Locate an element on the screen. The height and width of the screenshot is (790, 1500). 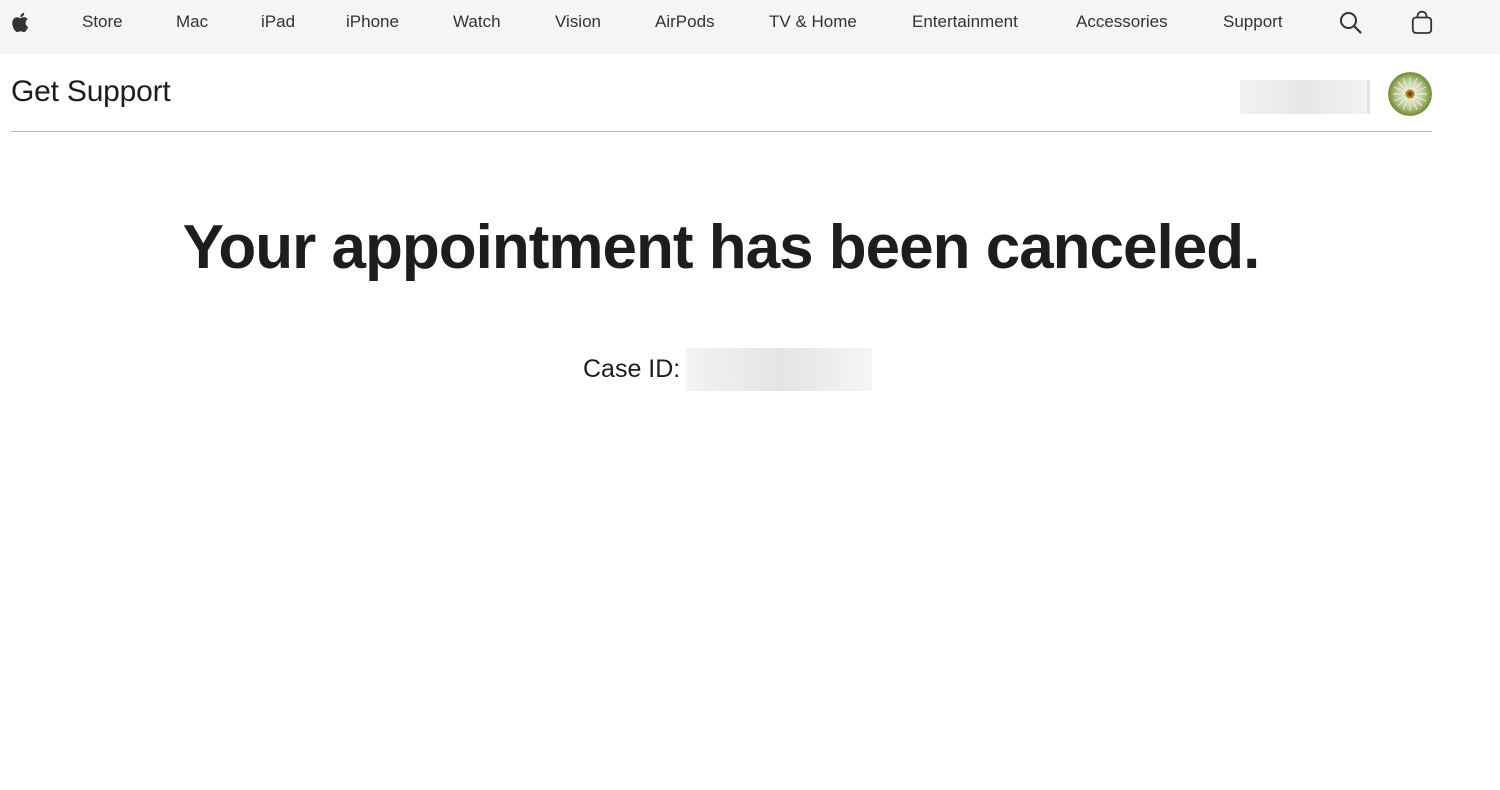
nav-item-vision: Vision is located at coordinates (578, 22).